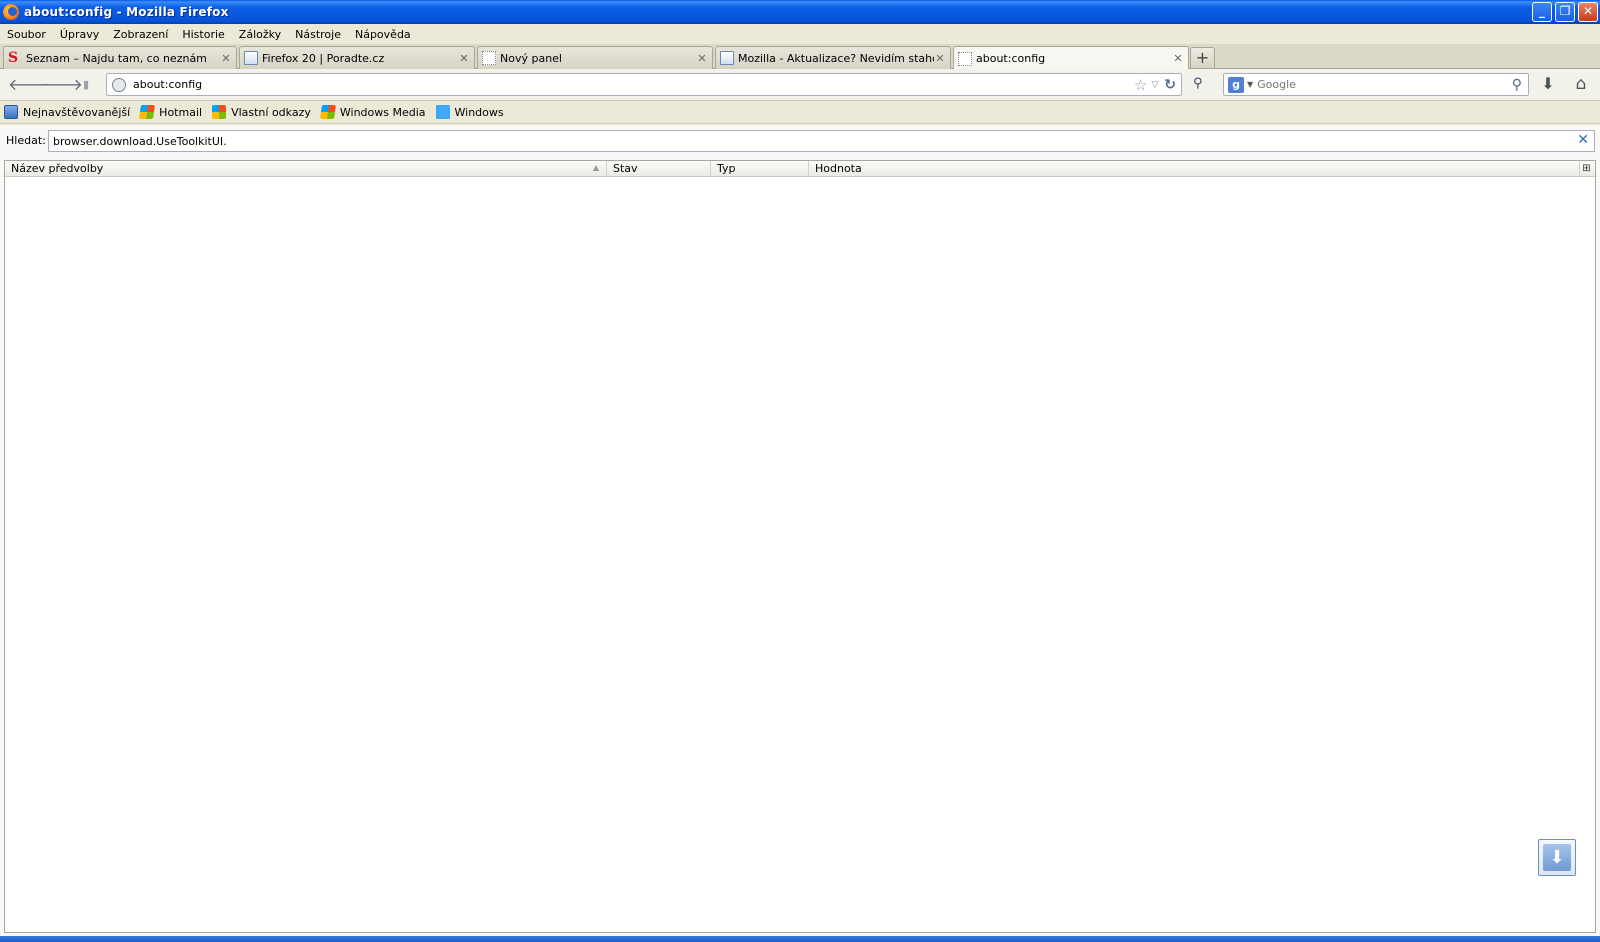 The width and height of the screenshot is (1600, 942). I want to click on home-icon: ⌂, so click(1581, 85).